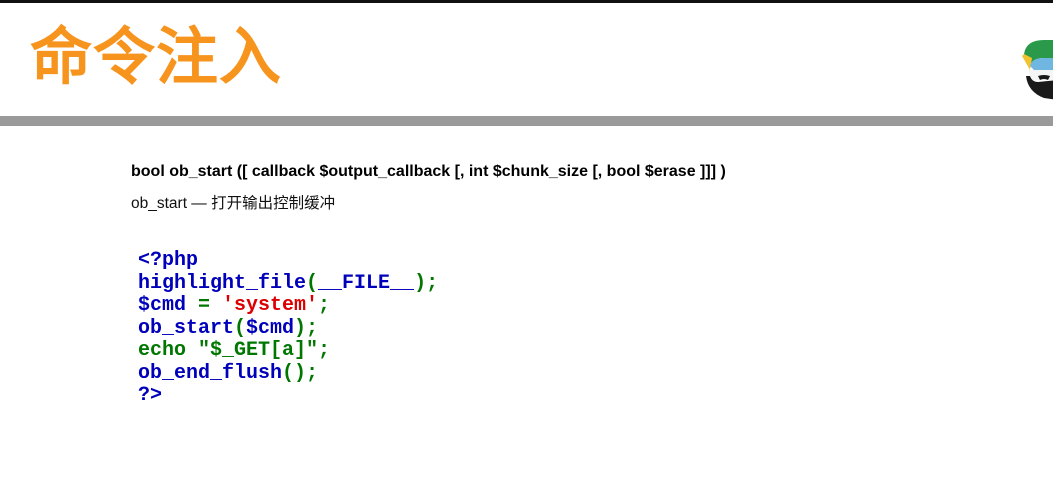 This screenshot has height=488, width=1053. I want to click on code-line: ob_start($cmd);, so click(288, 328).